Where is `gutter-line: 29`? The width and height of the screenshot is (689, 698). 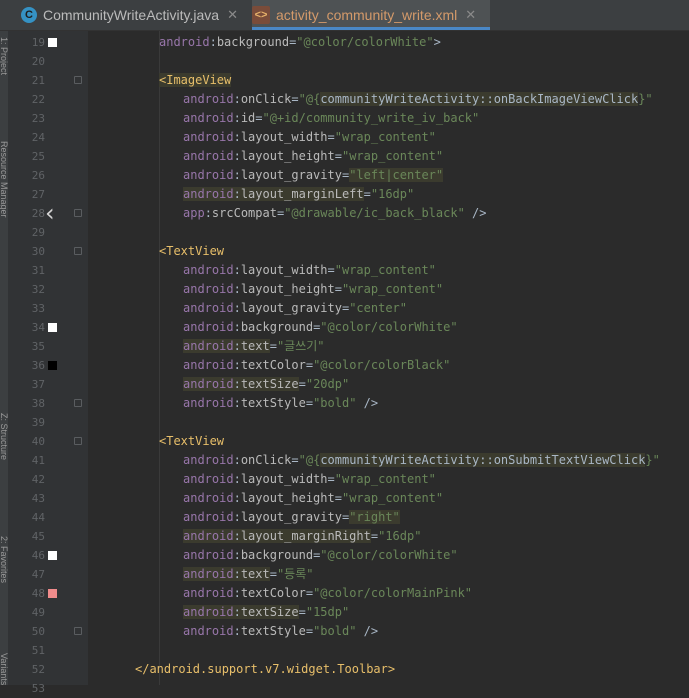 gutter-line: 29 is located at coordinates (48, 232).